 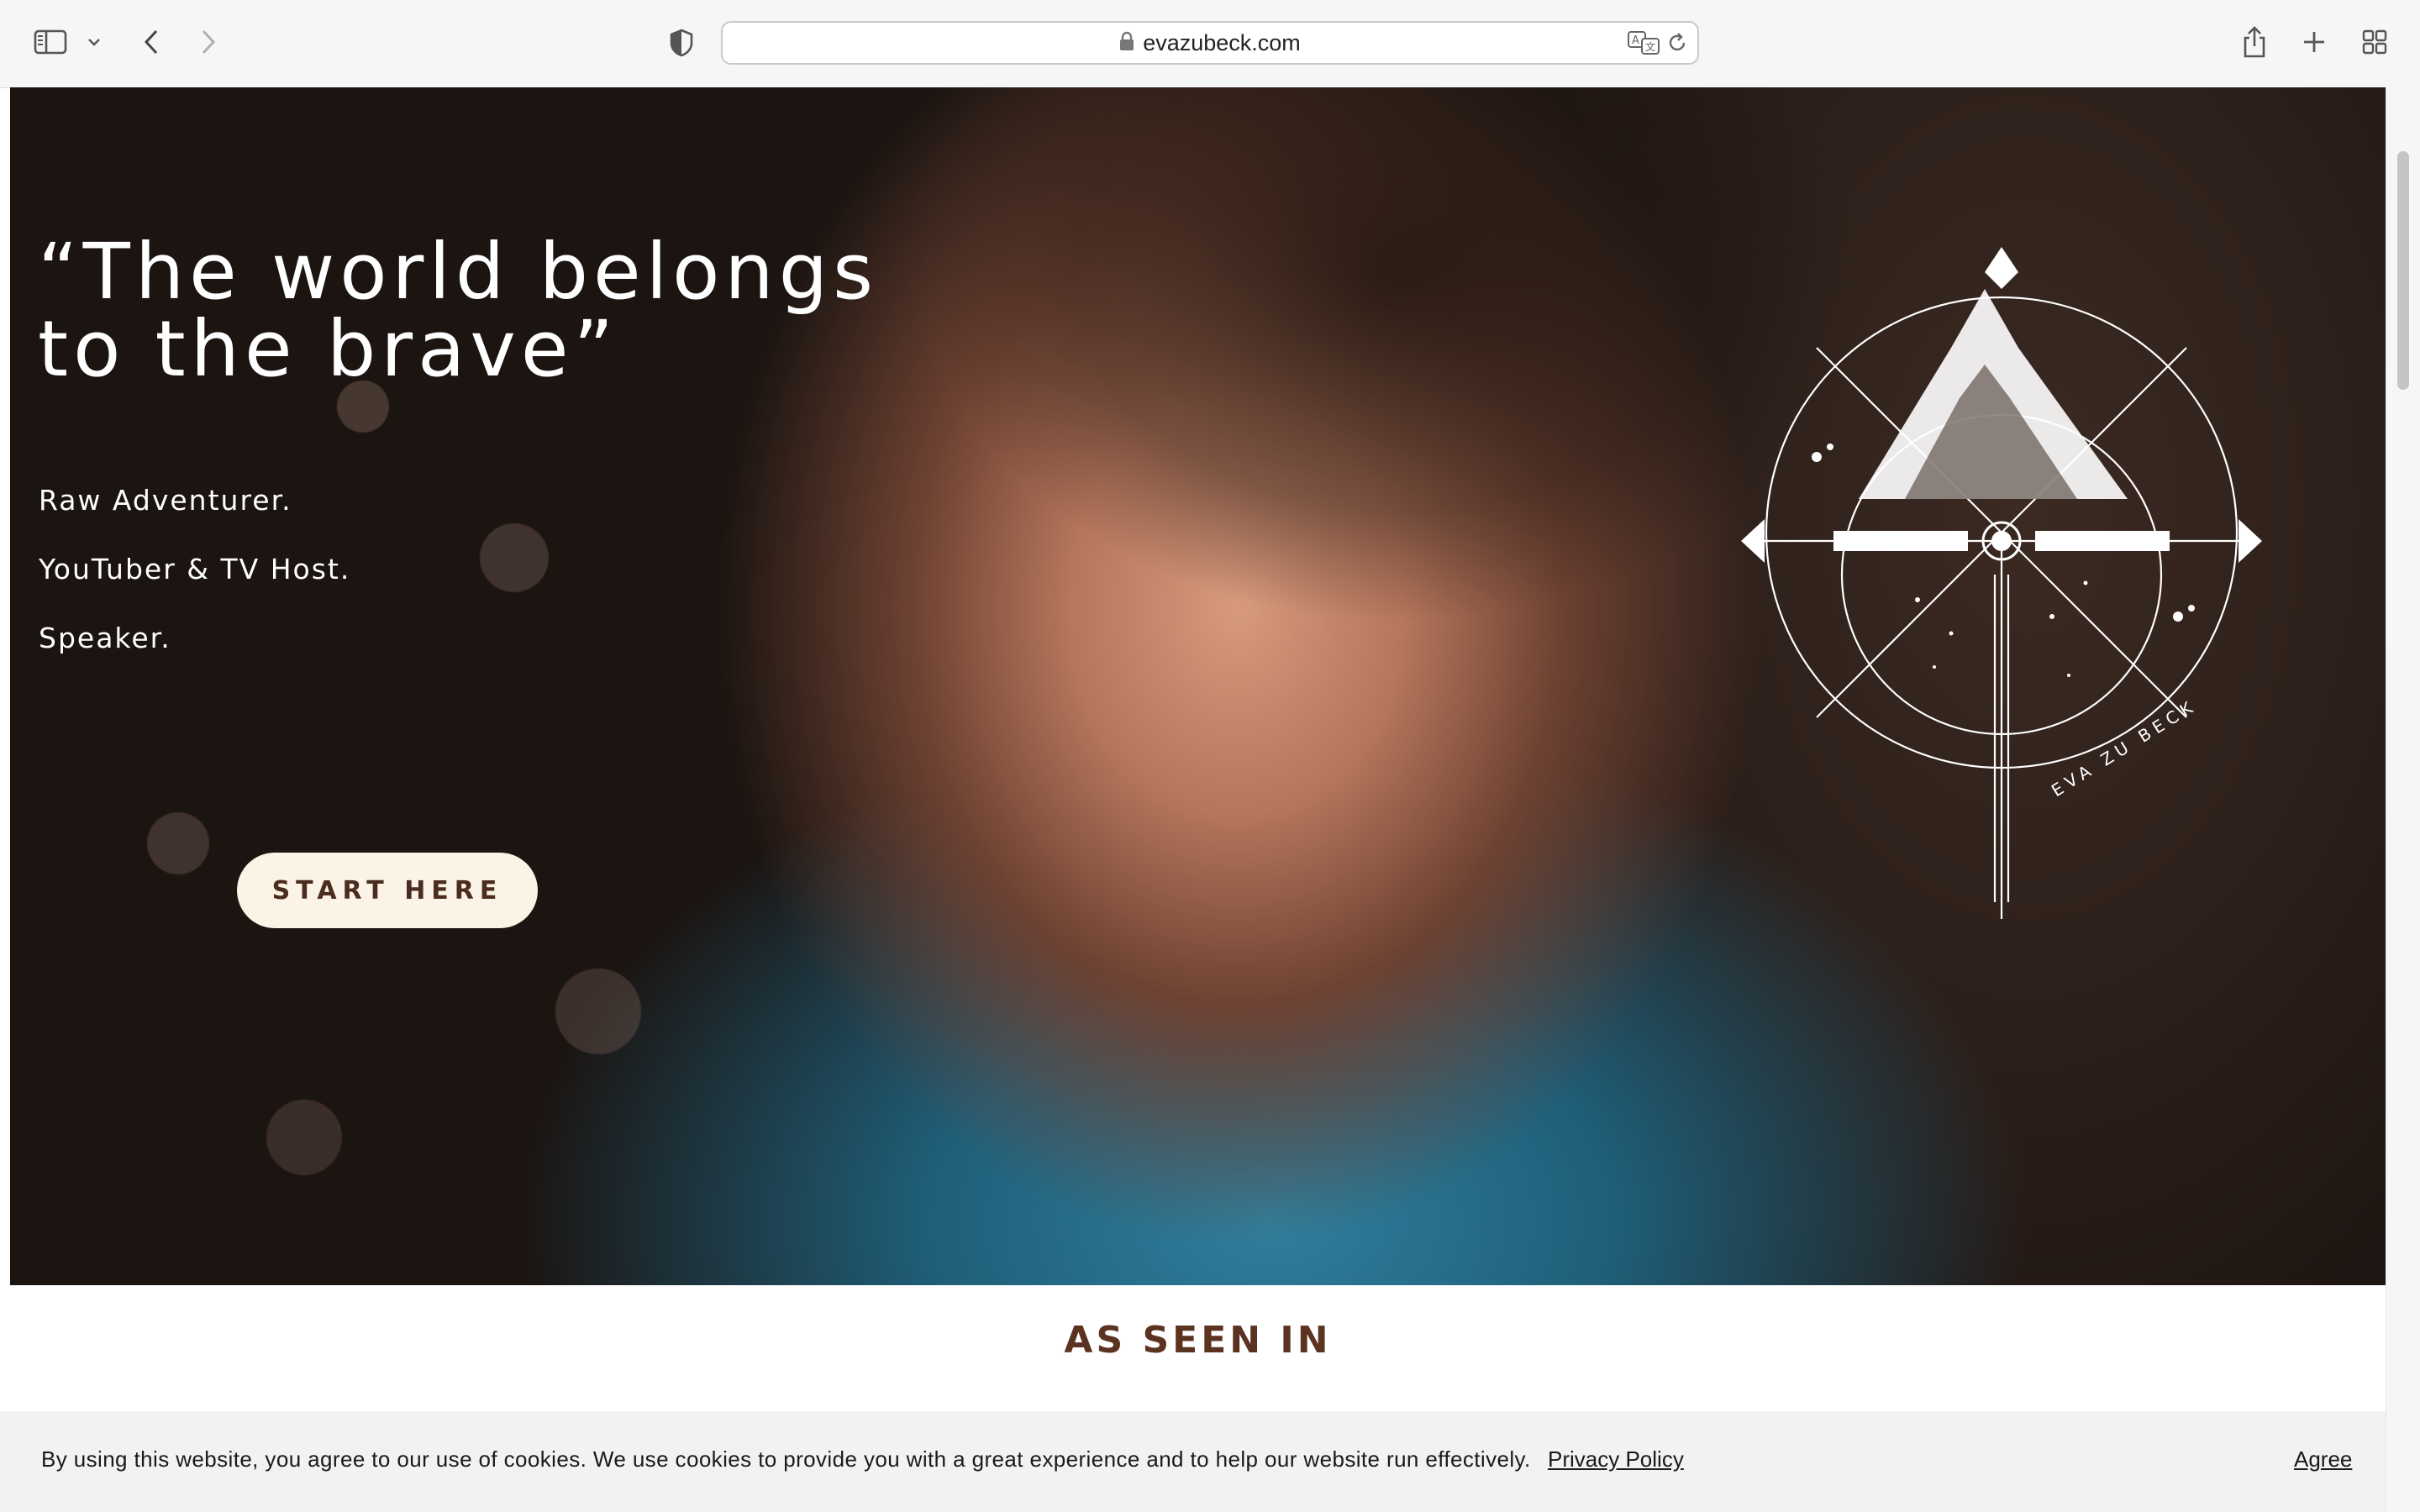 What do you see at coordinates (151, 42) in the screenshot?
I see `back-icon` at bounding box center [151, 42].